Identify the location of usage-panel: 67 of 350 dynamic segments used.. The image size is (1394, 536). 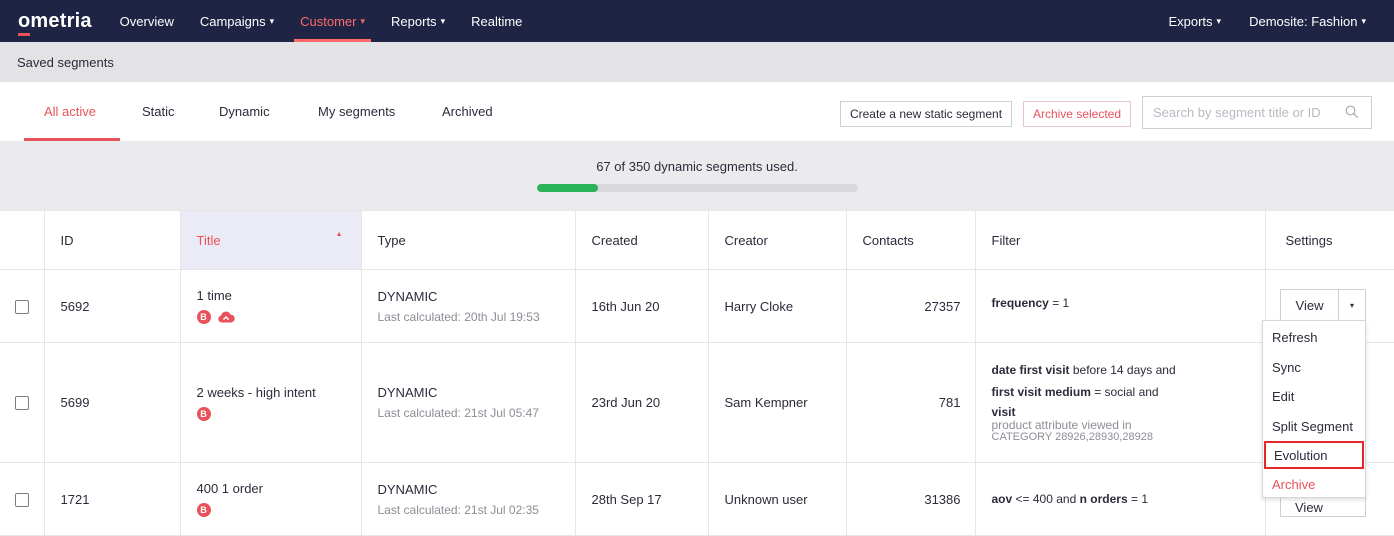
(697, 175).